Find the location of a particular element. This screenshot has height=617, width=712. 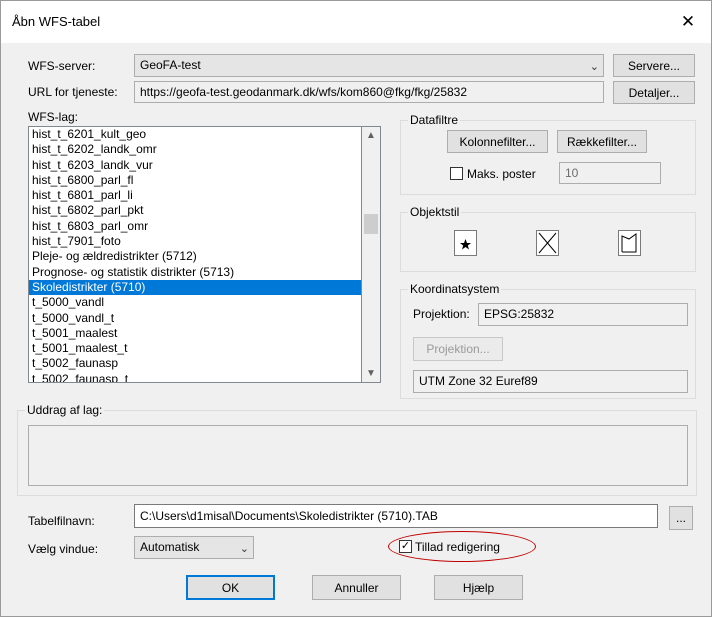

scroll-up-icon: ▲ is located at coordinates (371, 135).